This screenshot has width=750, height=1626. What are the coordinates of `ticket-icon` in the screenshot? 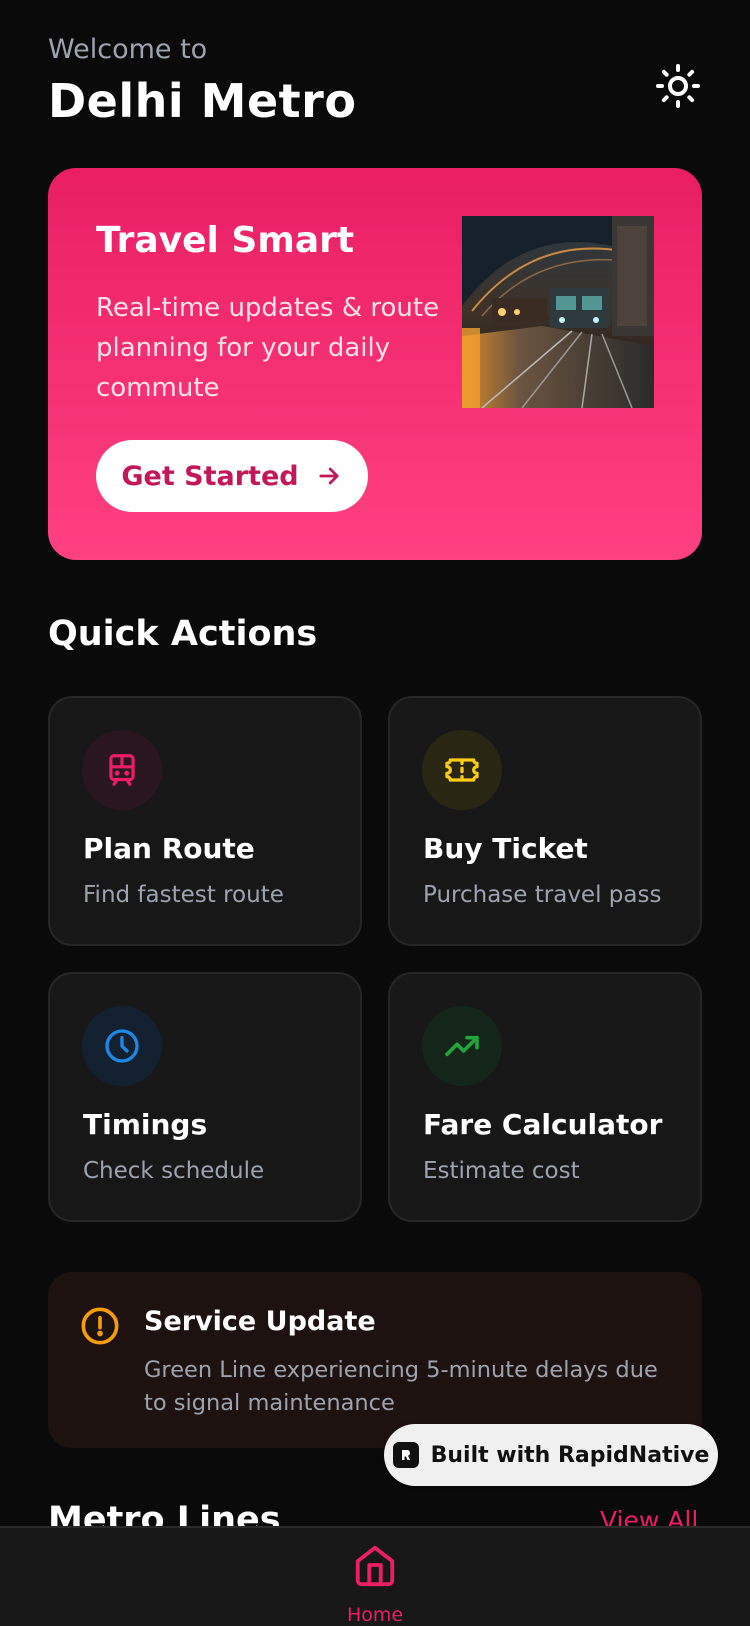 It's located at (462, 770).